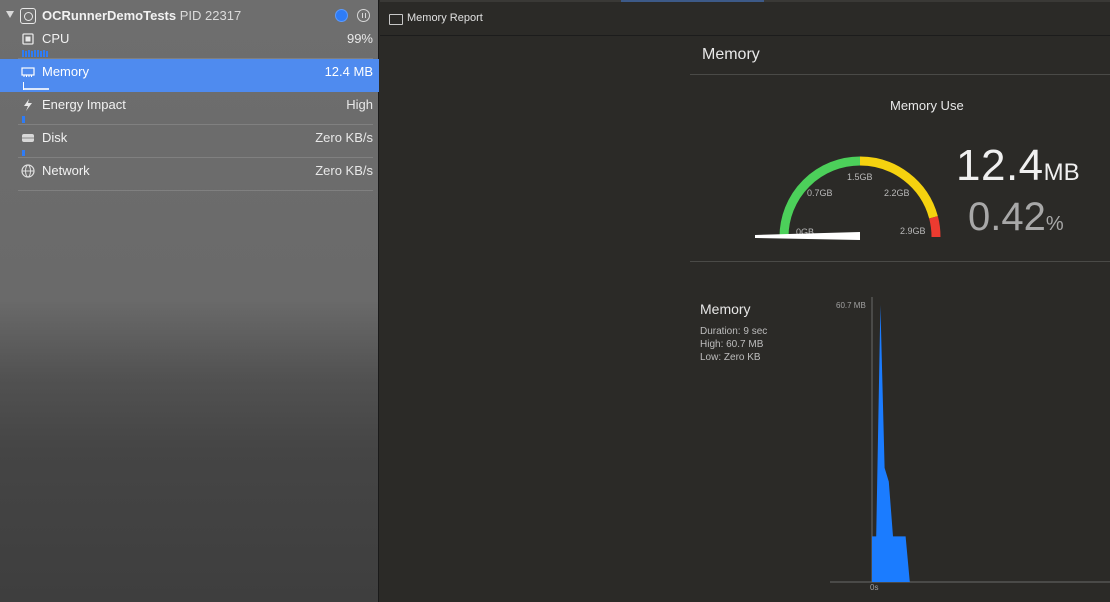 This screenshot has width=1110, height=602. I want to click on x-start-label: 0s, so click(874, 587).